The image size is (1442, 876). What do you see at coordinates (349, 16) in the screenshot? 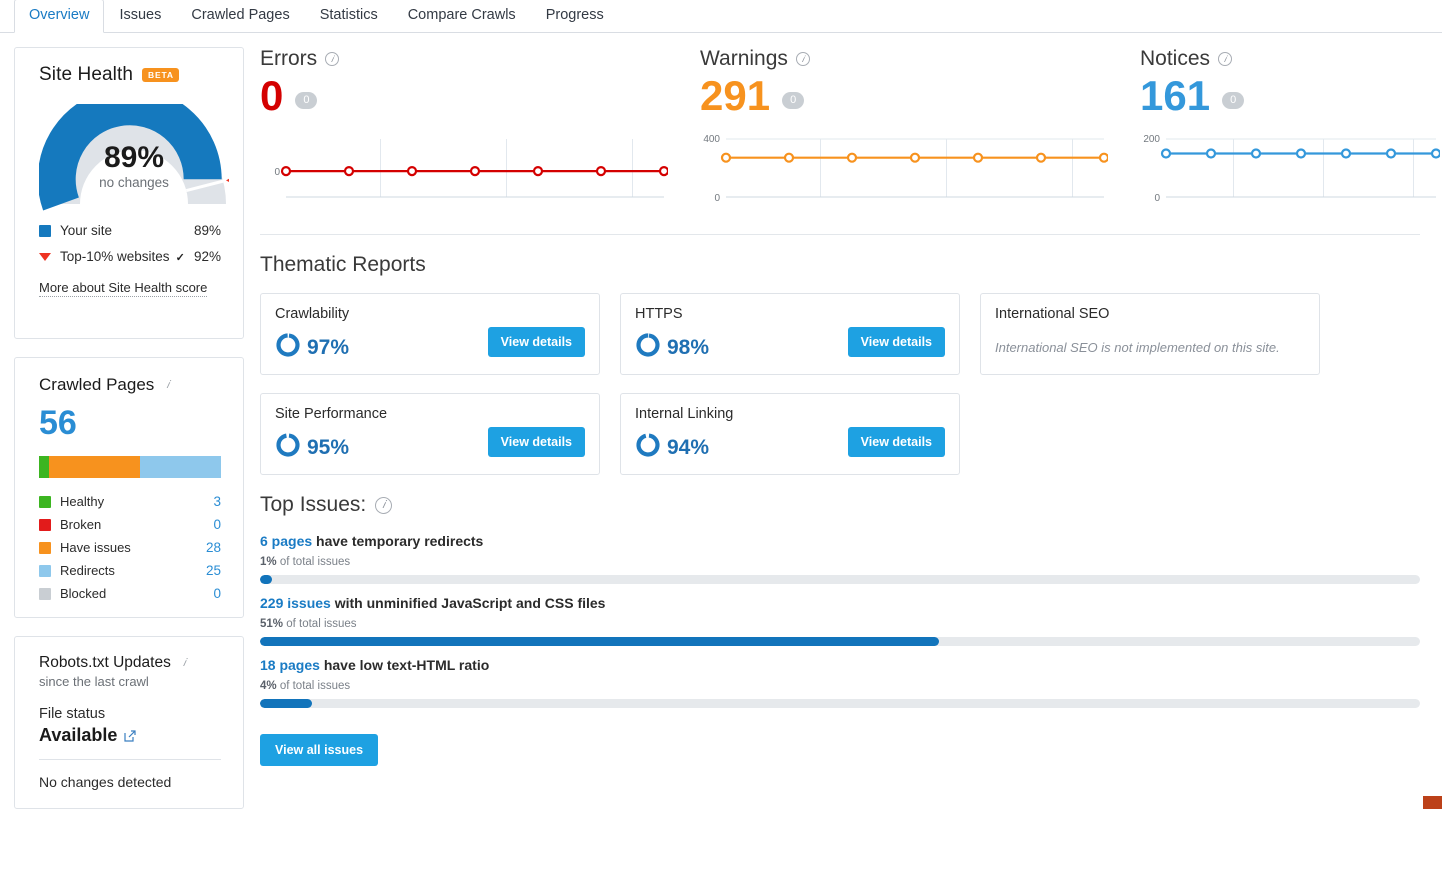
I see `tab-statistics: Statistics` at bounding box center [349, 16].